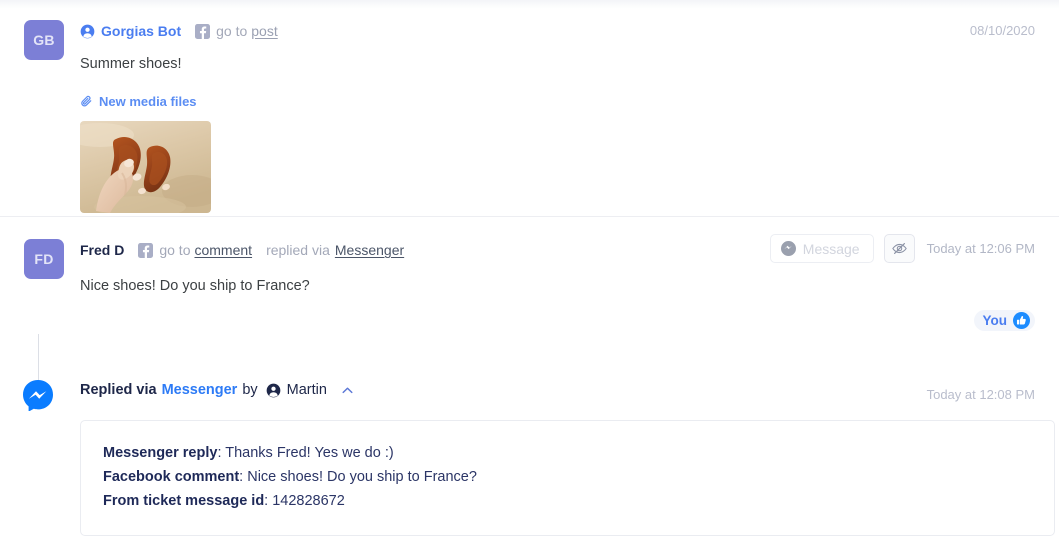 This screenshot has width=1059, height=544. I want to click on reaction-badge: You, so click(1004, 320).